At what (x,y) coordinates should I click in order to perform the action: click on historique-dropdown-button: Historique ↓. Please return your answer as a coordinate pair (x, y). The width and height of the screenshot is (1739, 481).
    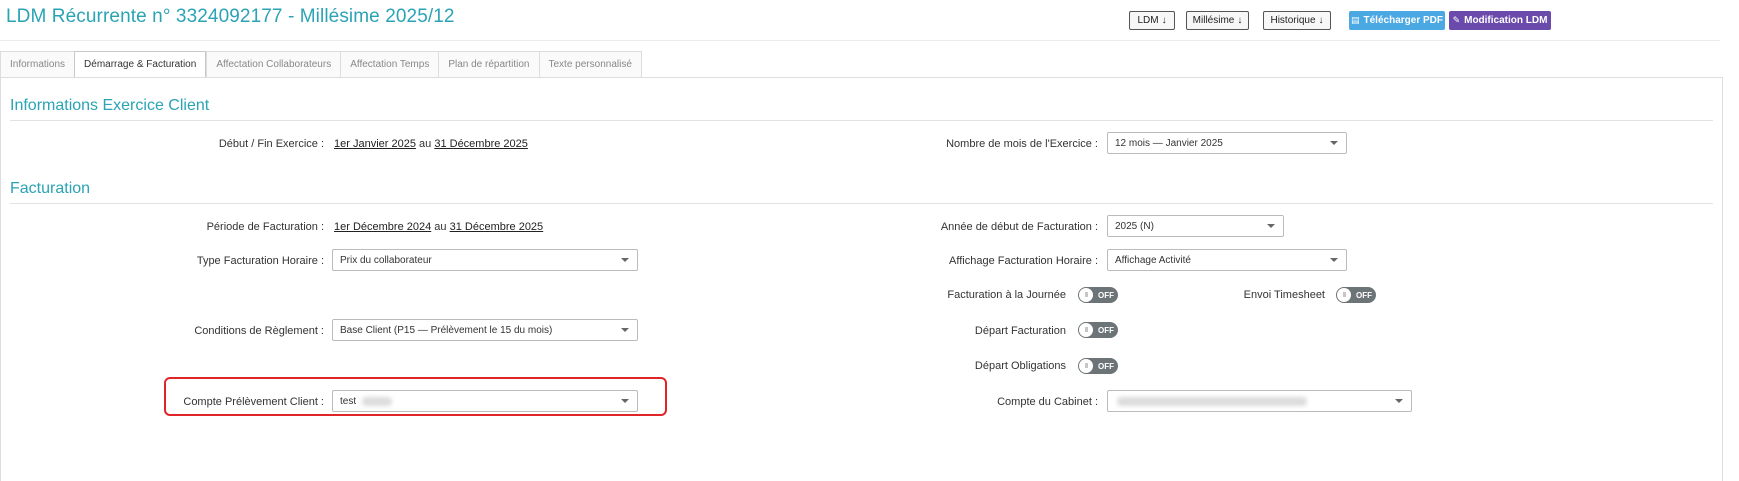
    Looking at the image, I should click on (1297, 20).